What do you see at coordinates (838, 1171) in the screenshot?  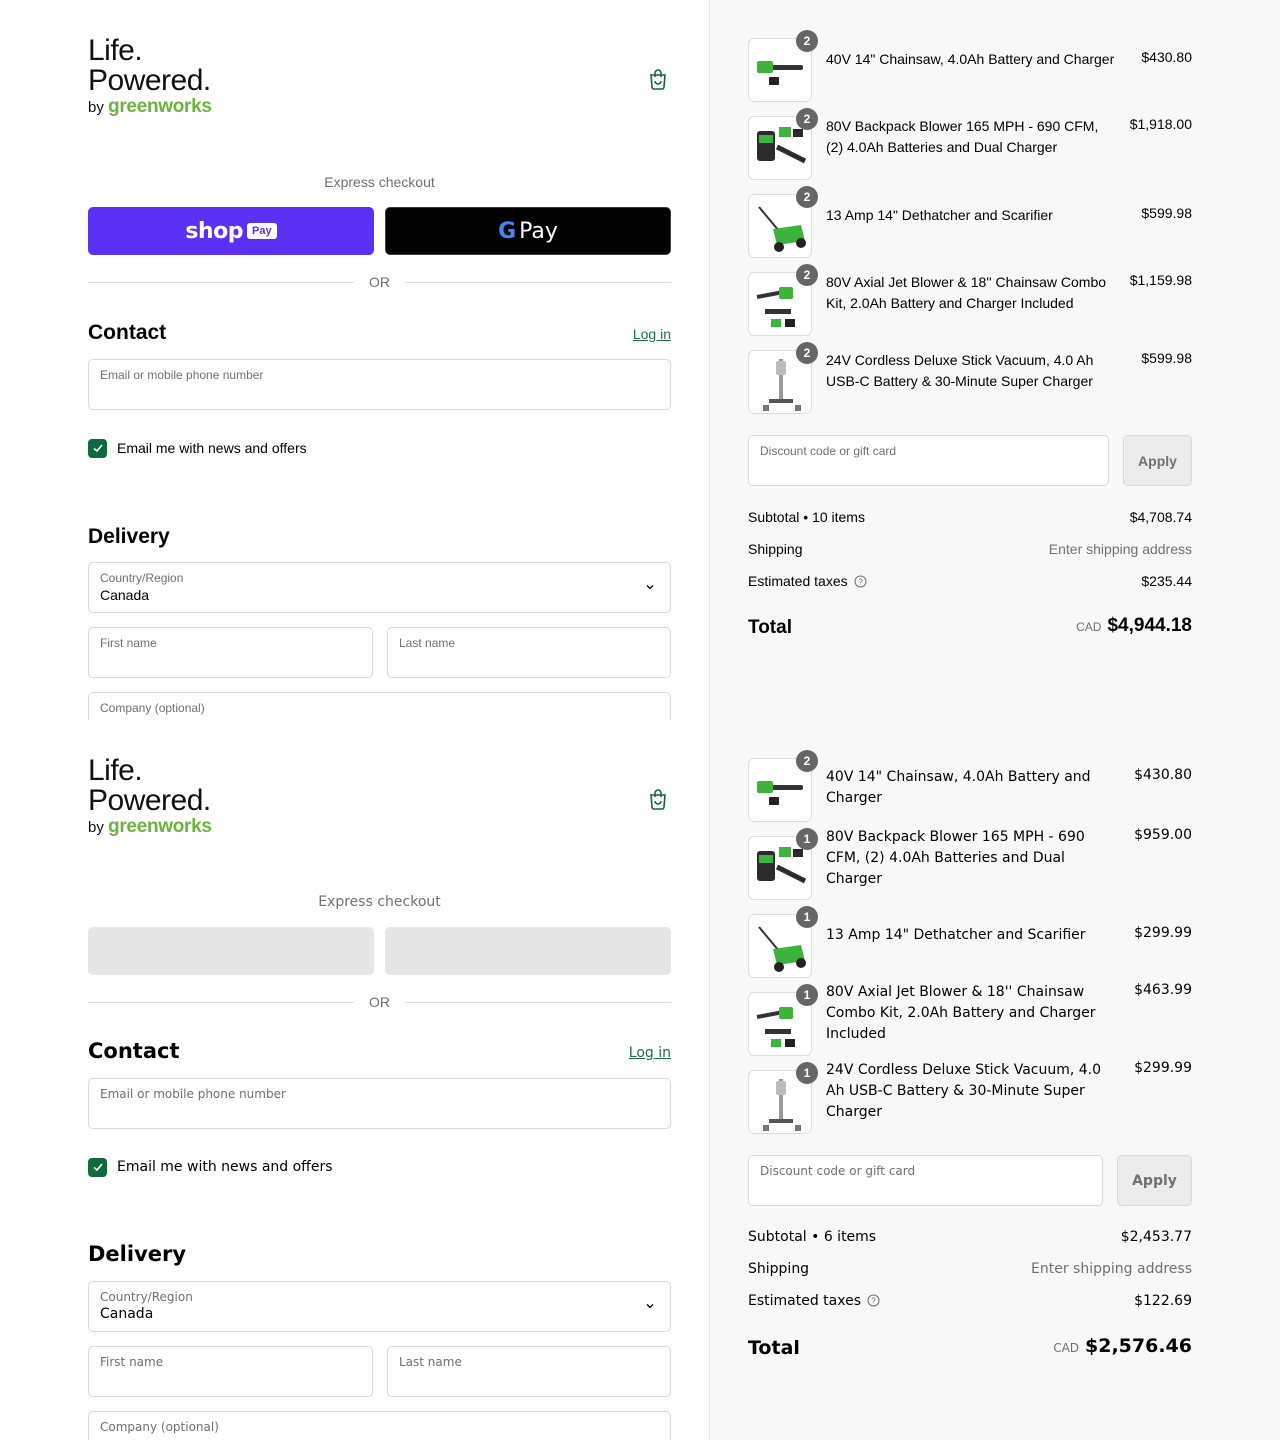 I see `discount-label: Discount code or gift card` at bounding box center [838, 1171].